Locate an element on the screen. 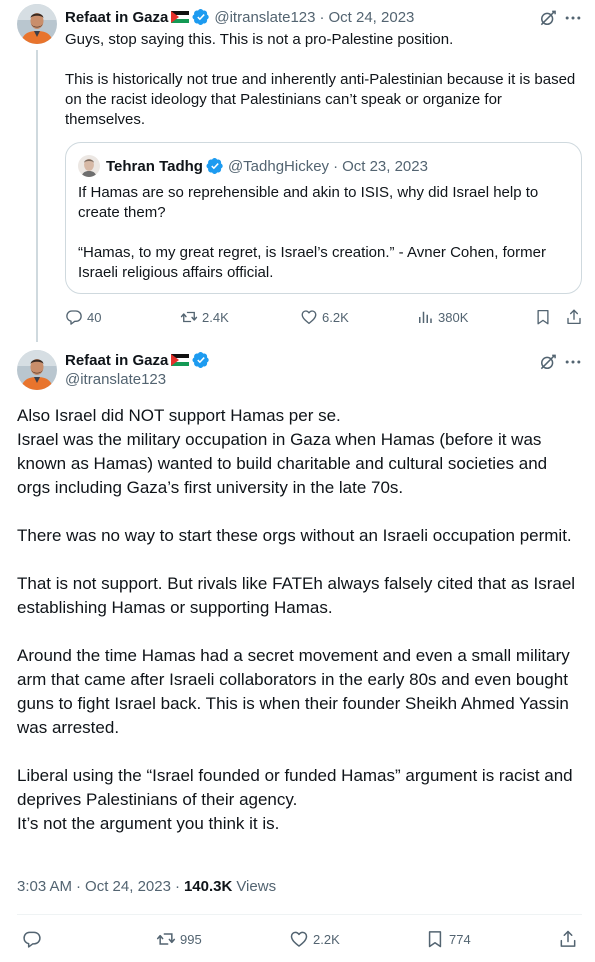  tweet2-meta: 3:03 AM · Oct 24, 2023 · 140.3K Views is located at coordinates (146, 886).